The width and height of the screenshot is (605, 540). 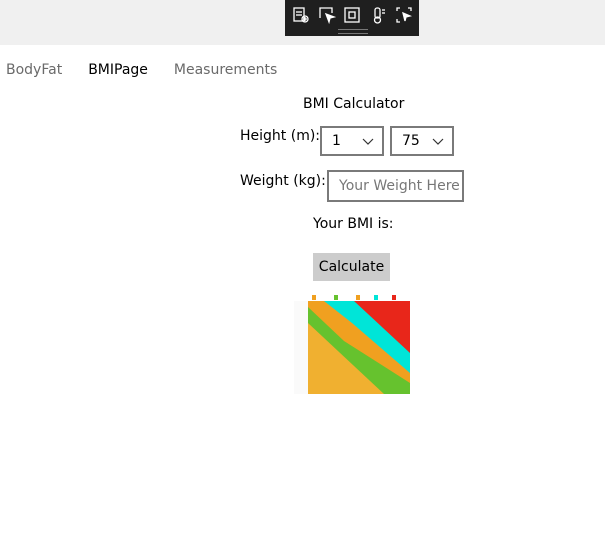 I want to click on select-element-button, so click(x=327, y=15).